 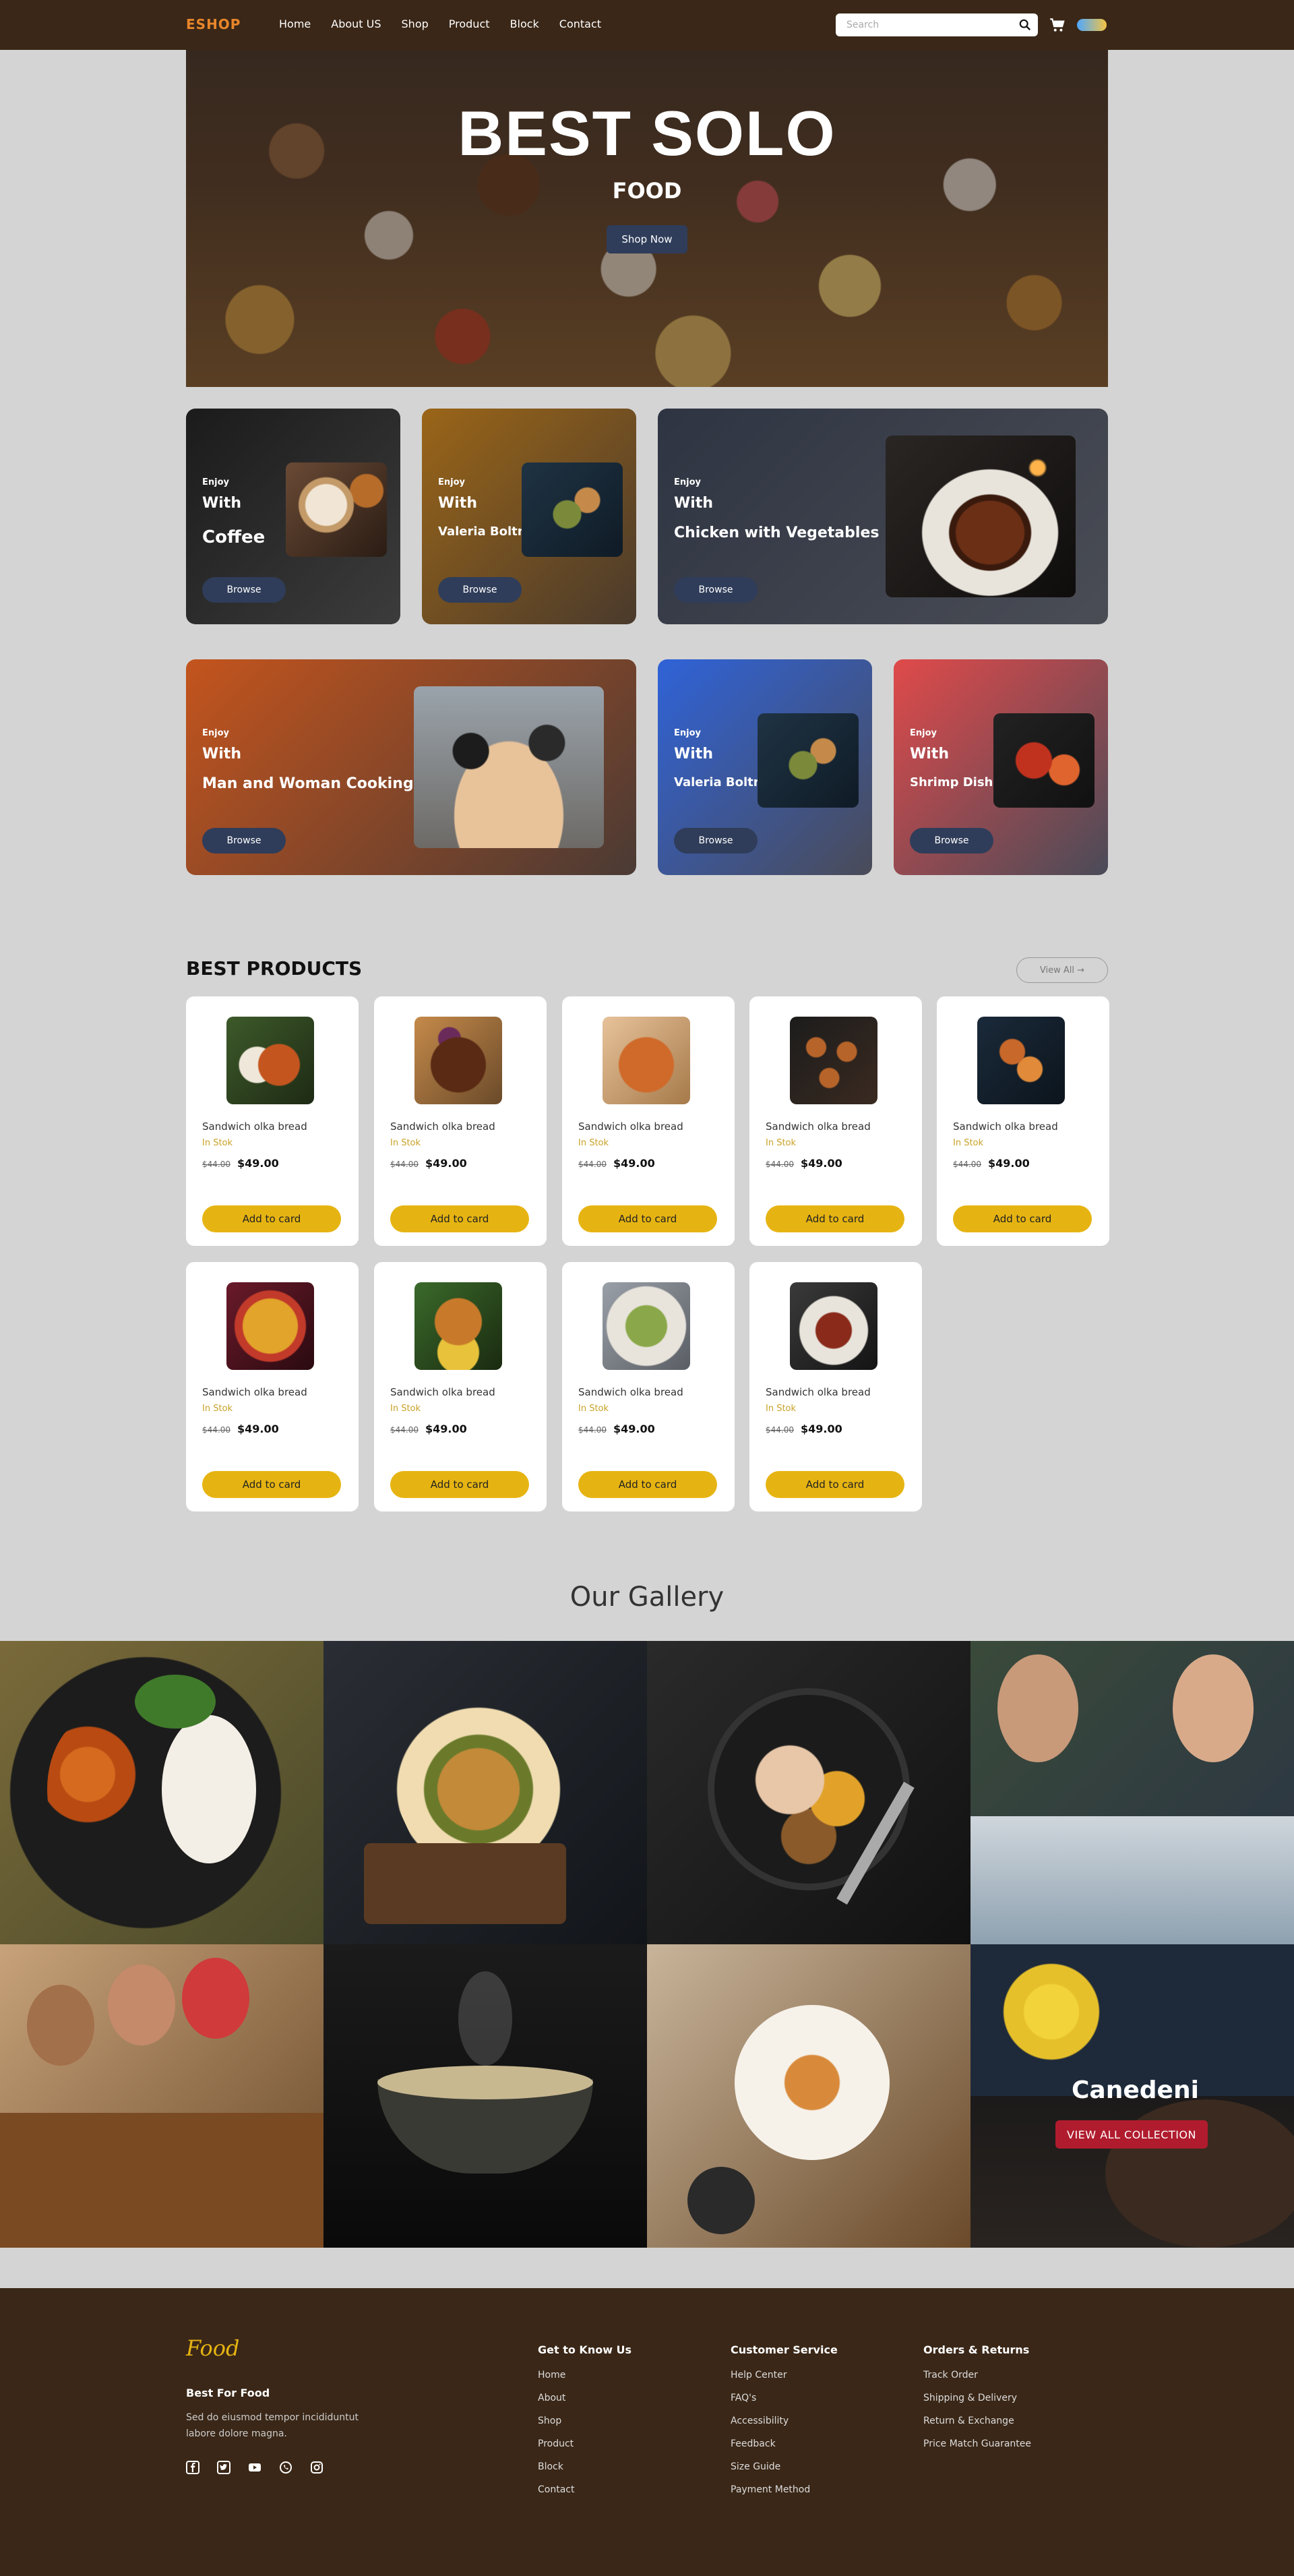 What do you see at coordinates (1025, 25) in the screenshot?
I see `search-icon` at bounding box center [1025, 25].